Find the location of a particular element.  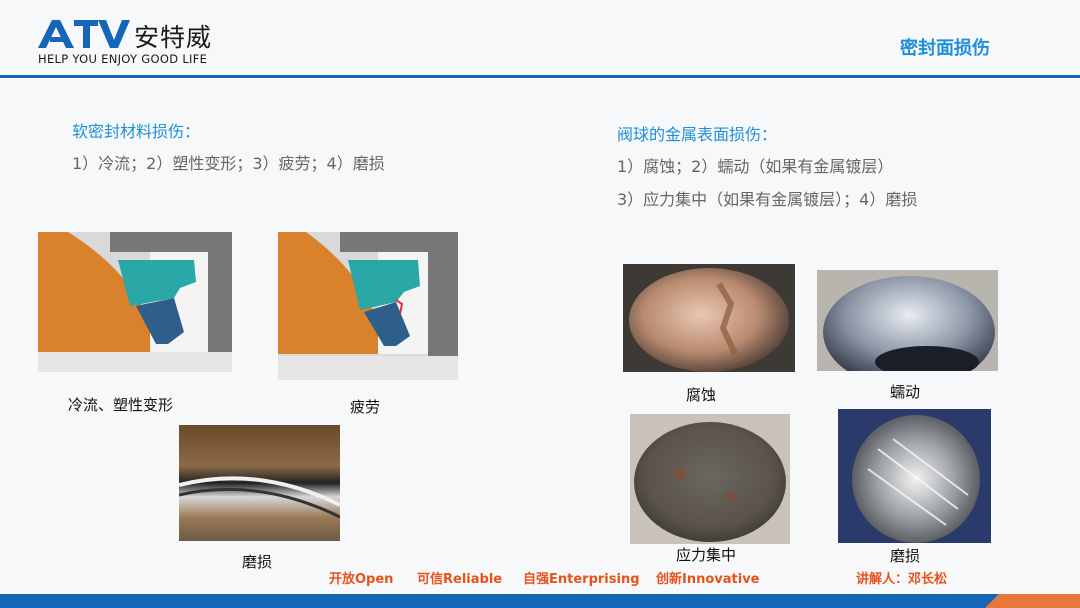

footer-value-reliable: 可信Reliable is located at coordinates (460, 579).